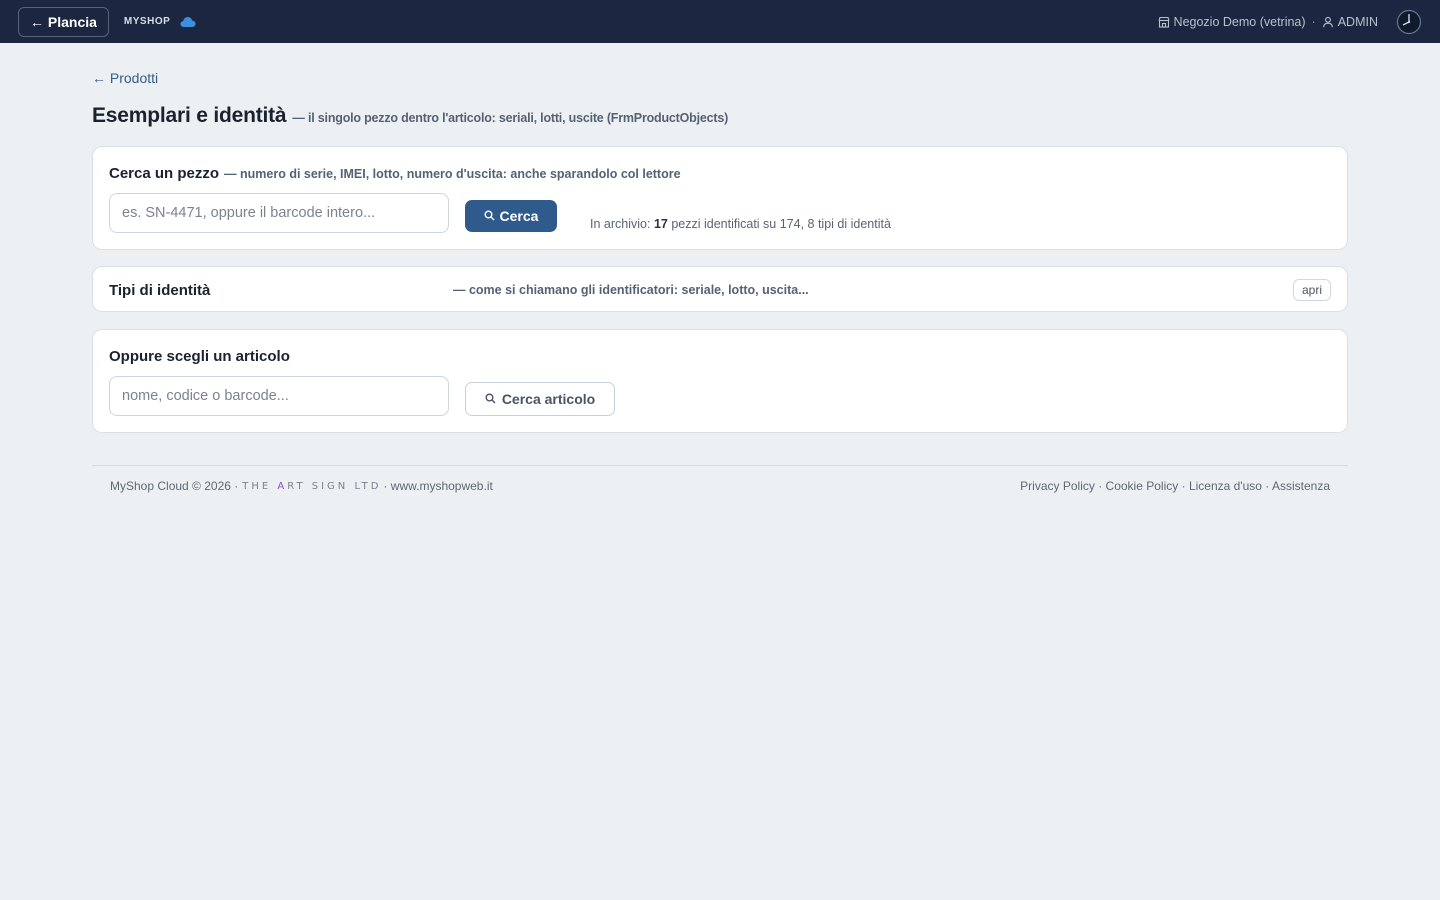  I want to click on open-identity-types-button: apri, so click(1311, 290).